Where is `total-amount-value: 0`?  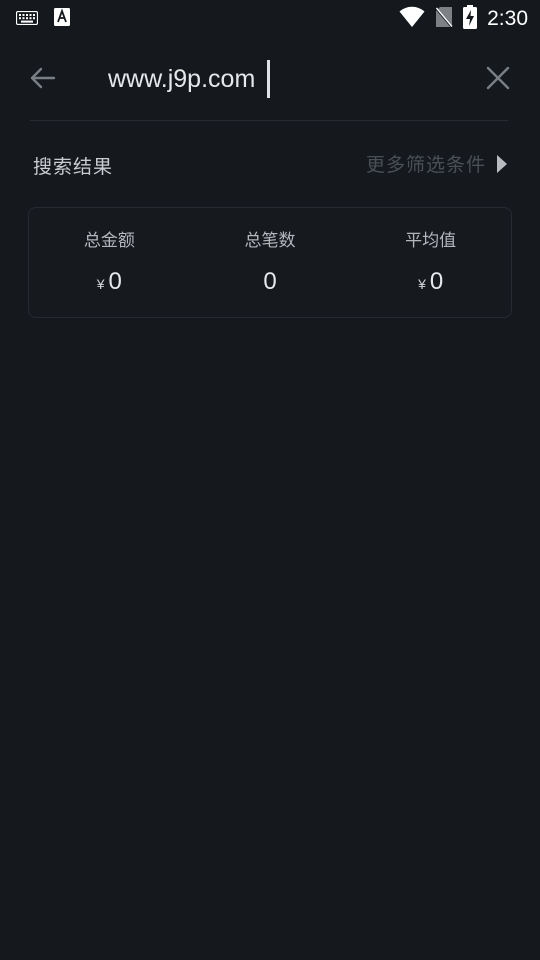
total-amount-value: 0 is located at coordinates (115, 281).